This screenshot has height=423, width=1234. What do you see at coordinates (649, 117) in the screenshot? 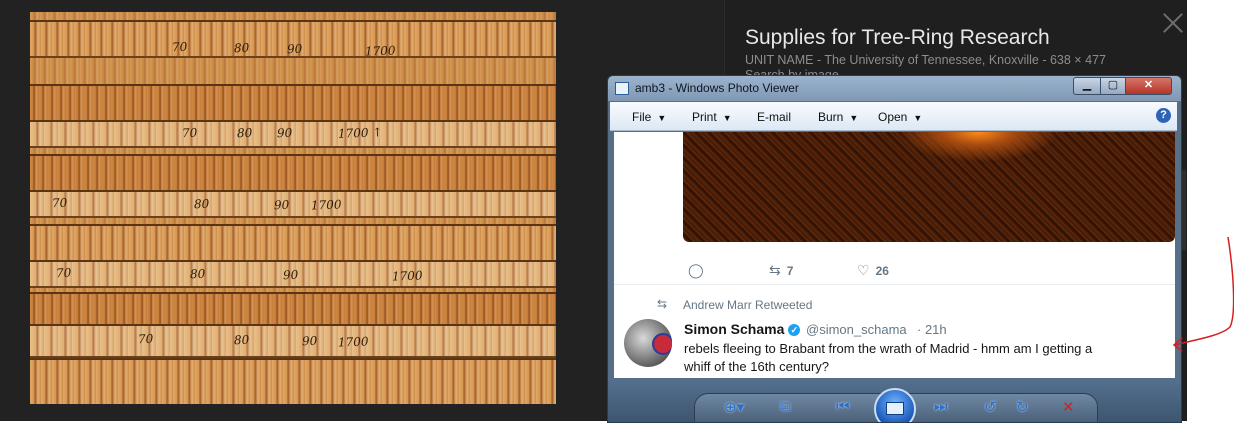
I see `menu-file: File ▼` at bounding box center [649, 117].